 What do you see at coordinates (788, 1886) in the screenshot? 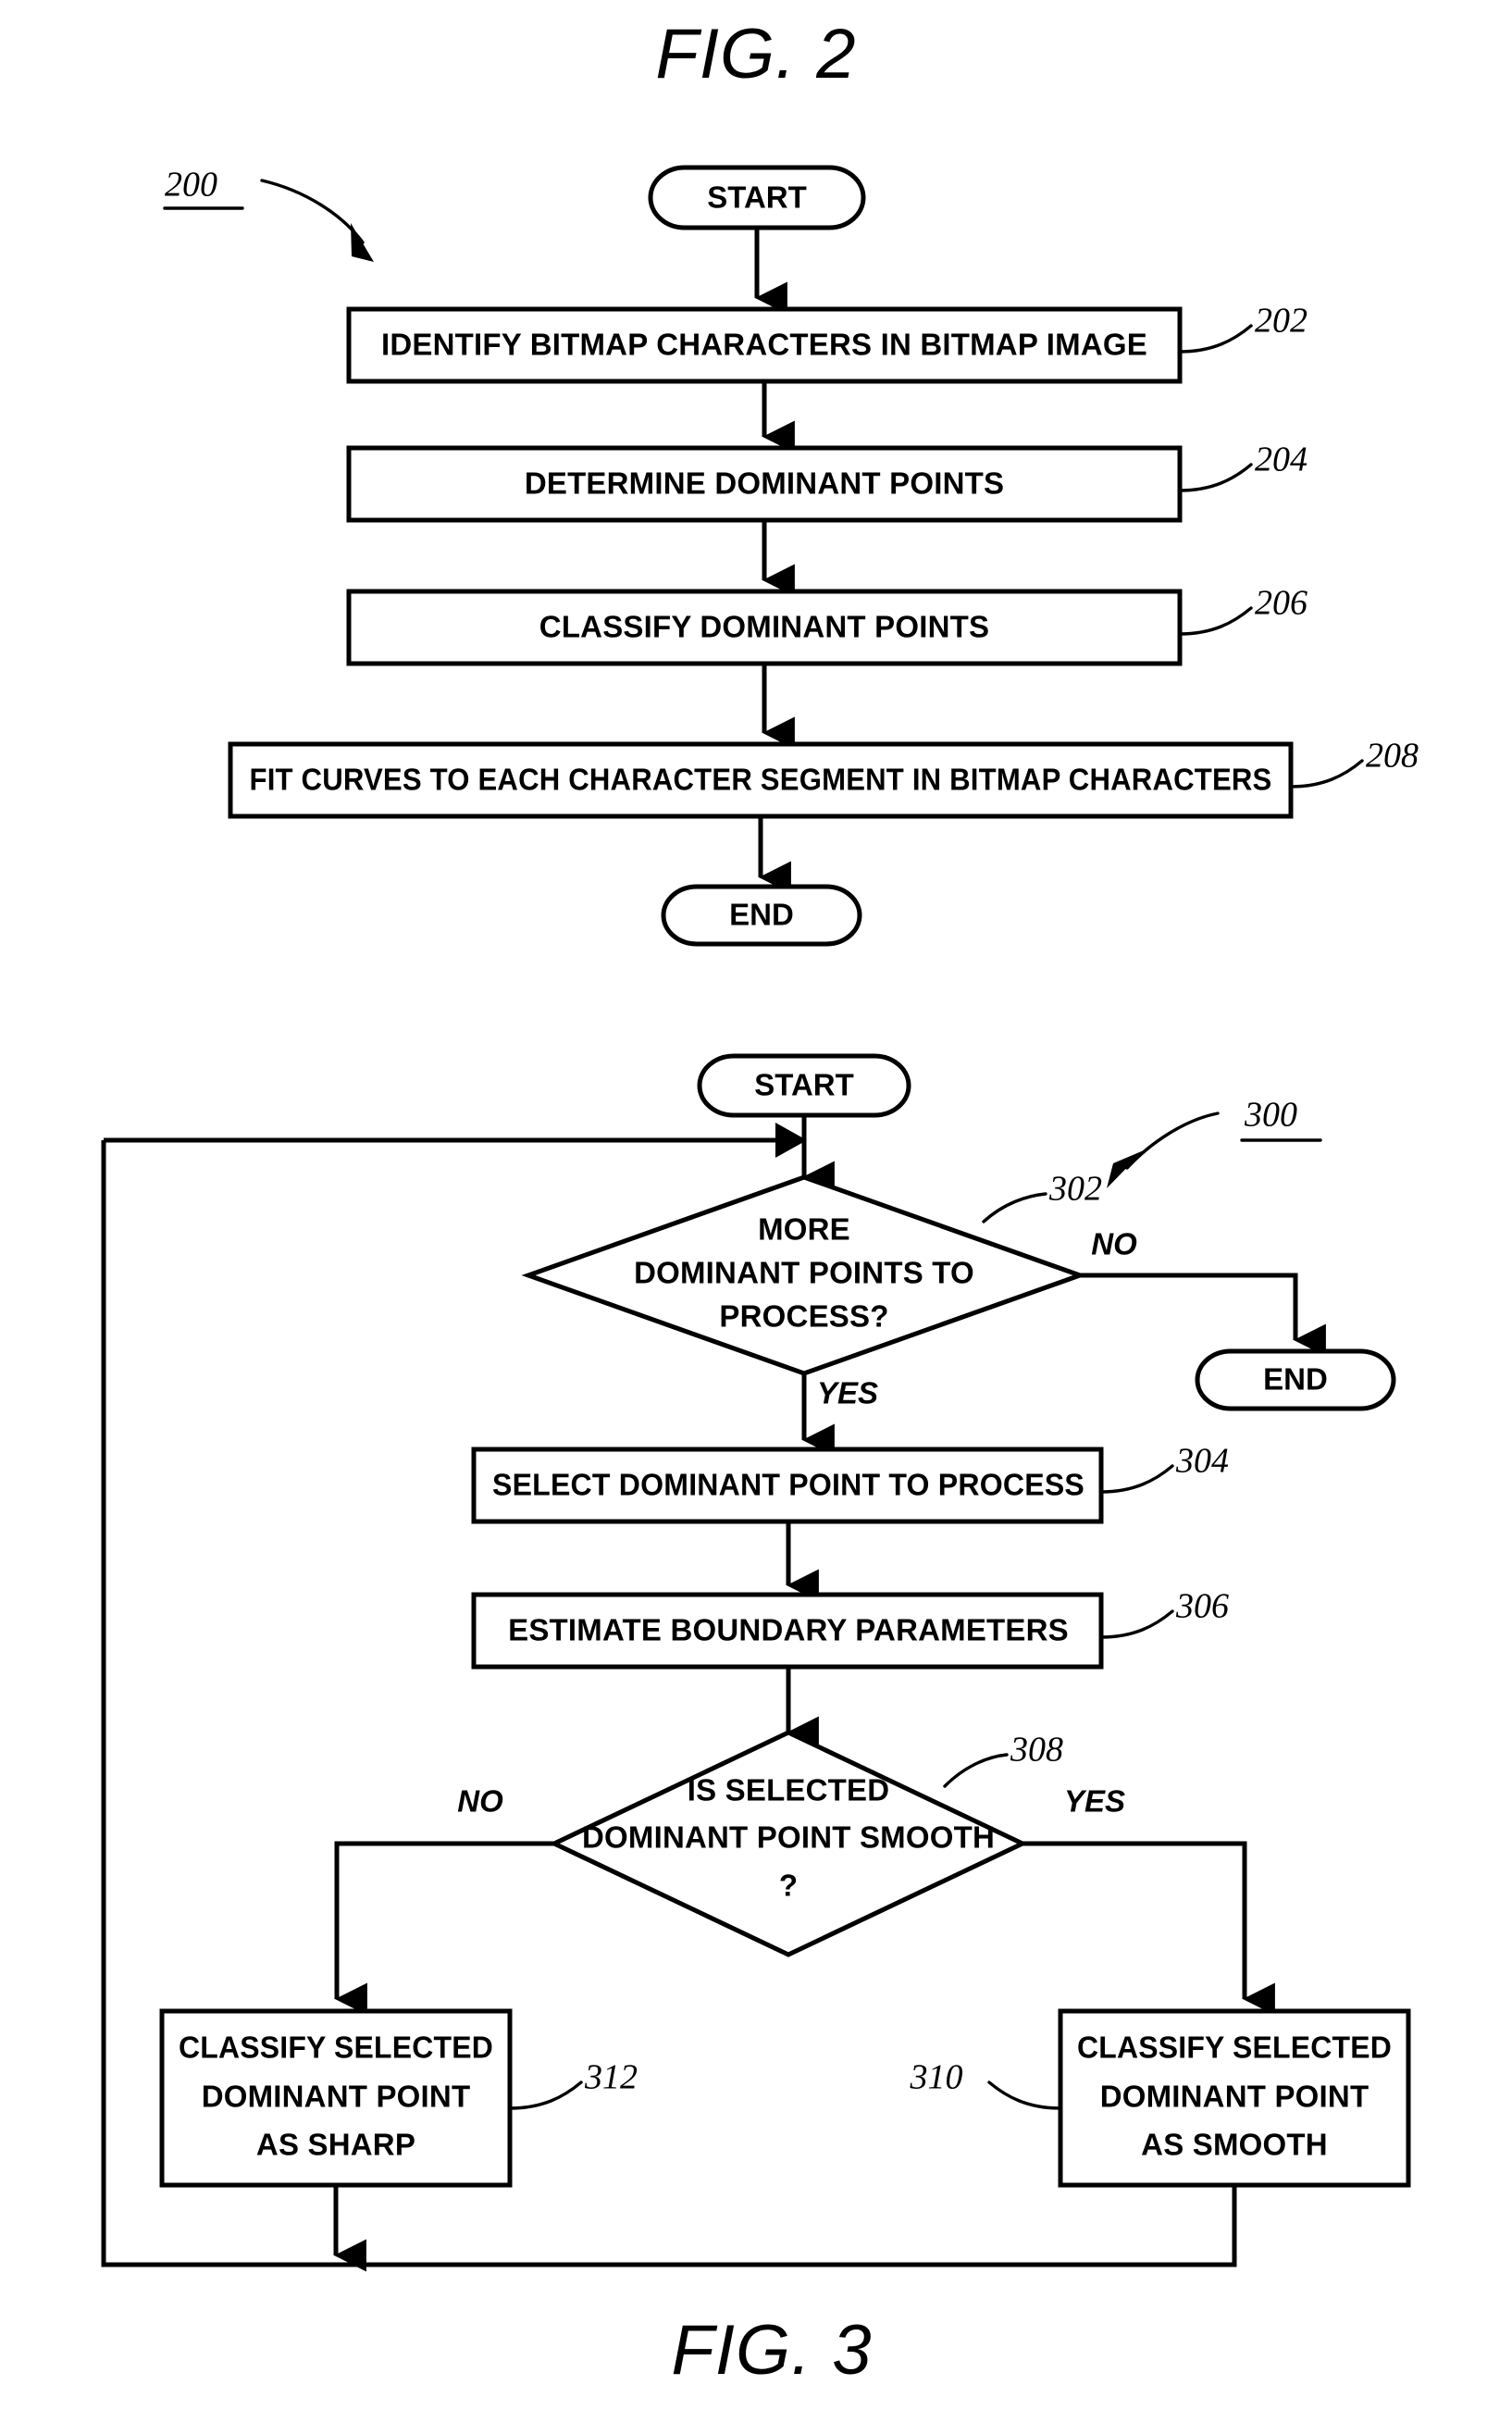
I see `fig3-decision-308-line3: ?` at bounding box center [788, 1886].